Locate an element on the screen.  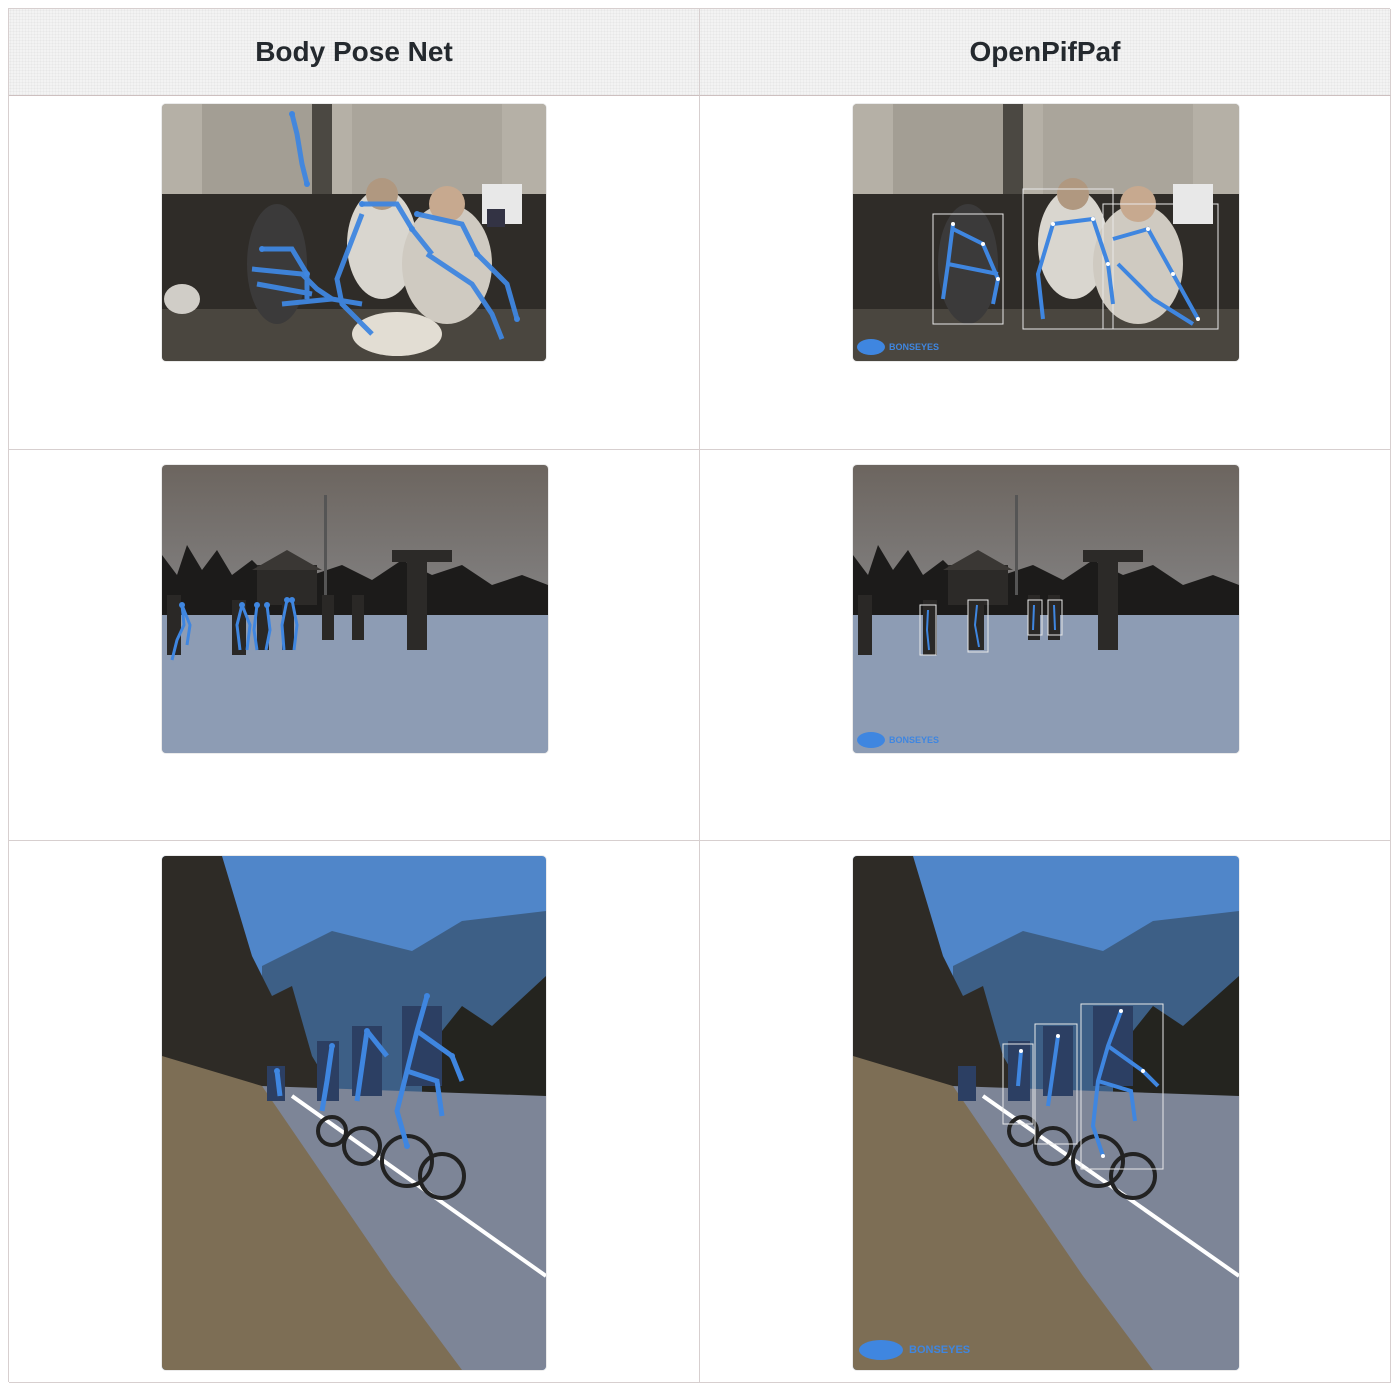
table-cell-row2-right: BONSEYES is located at coordinates (1045, 645).